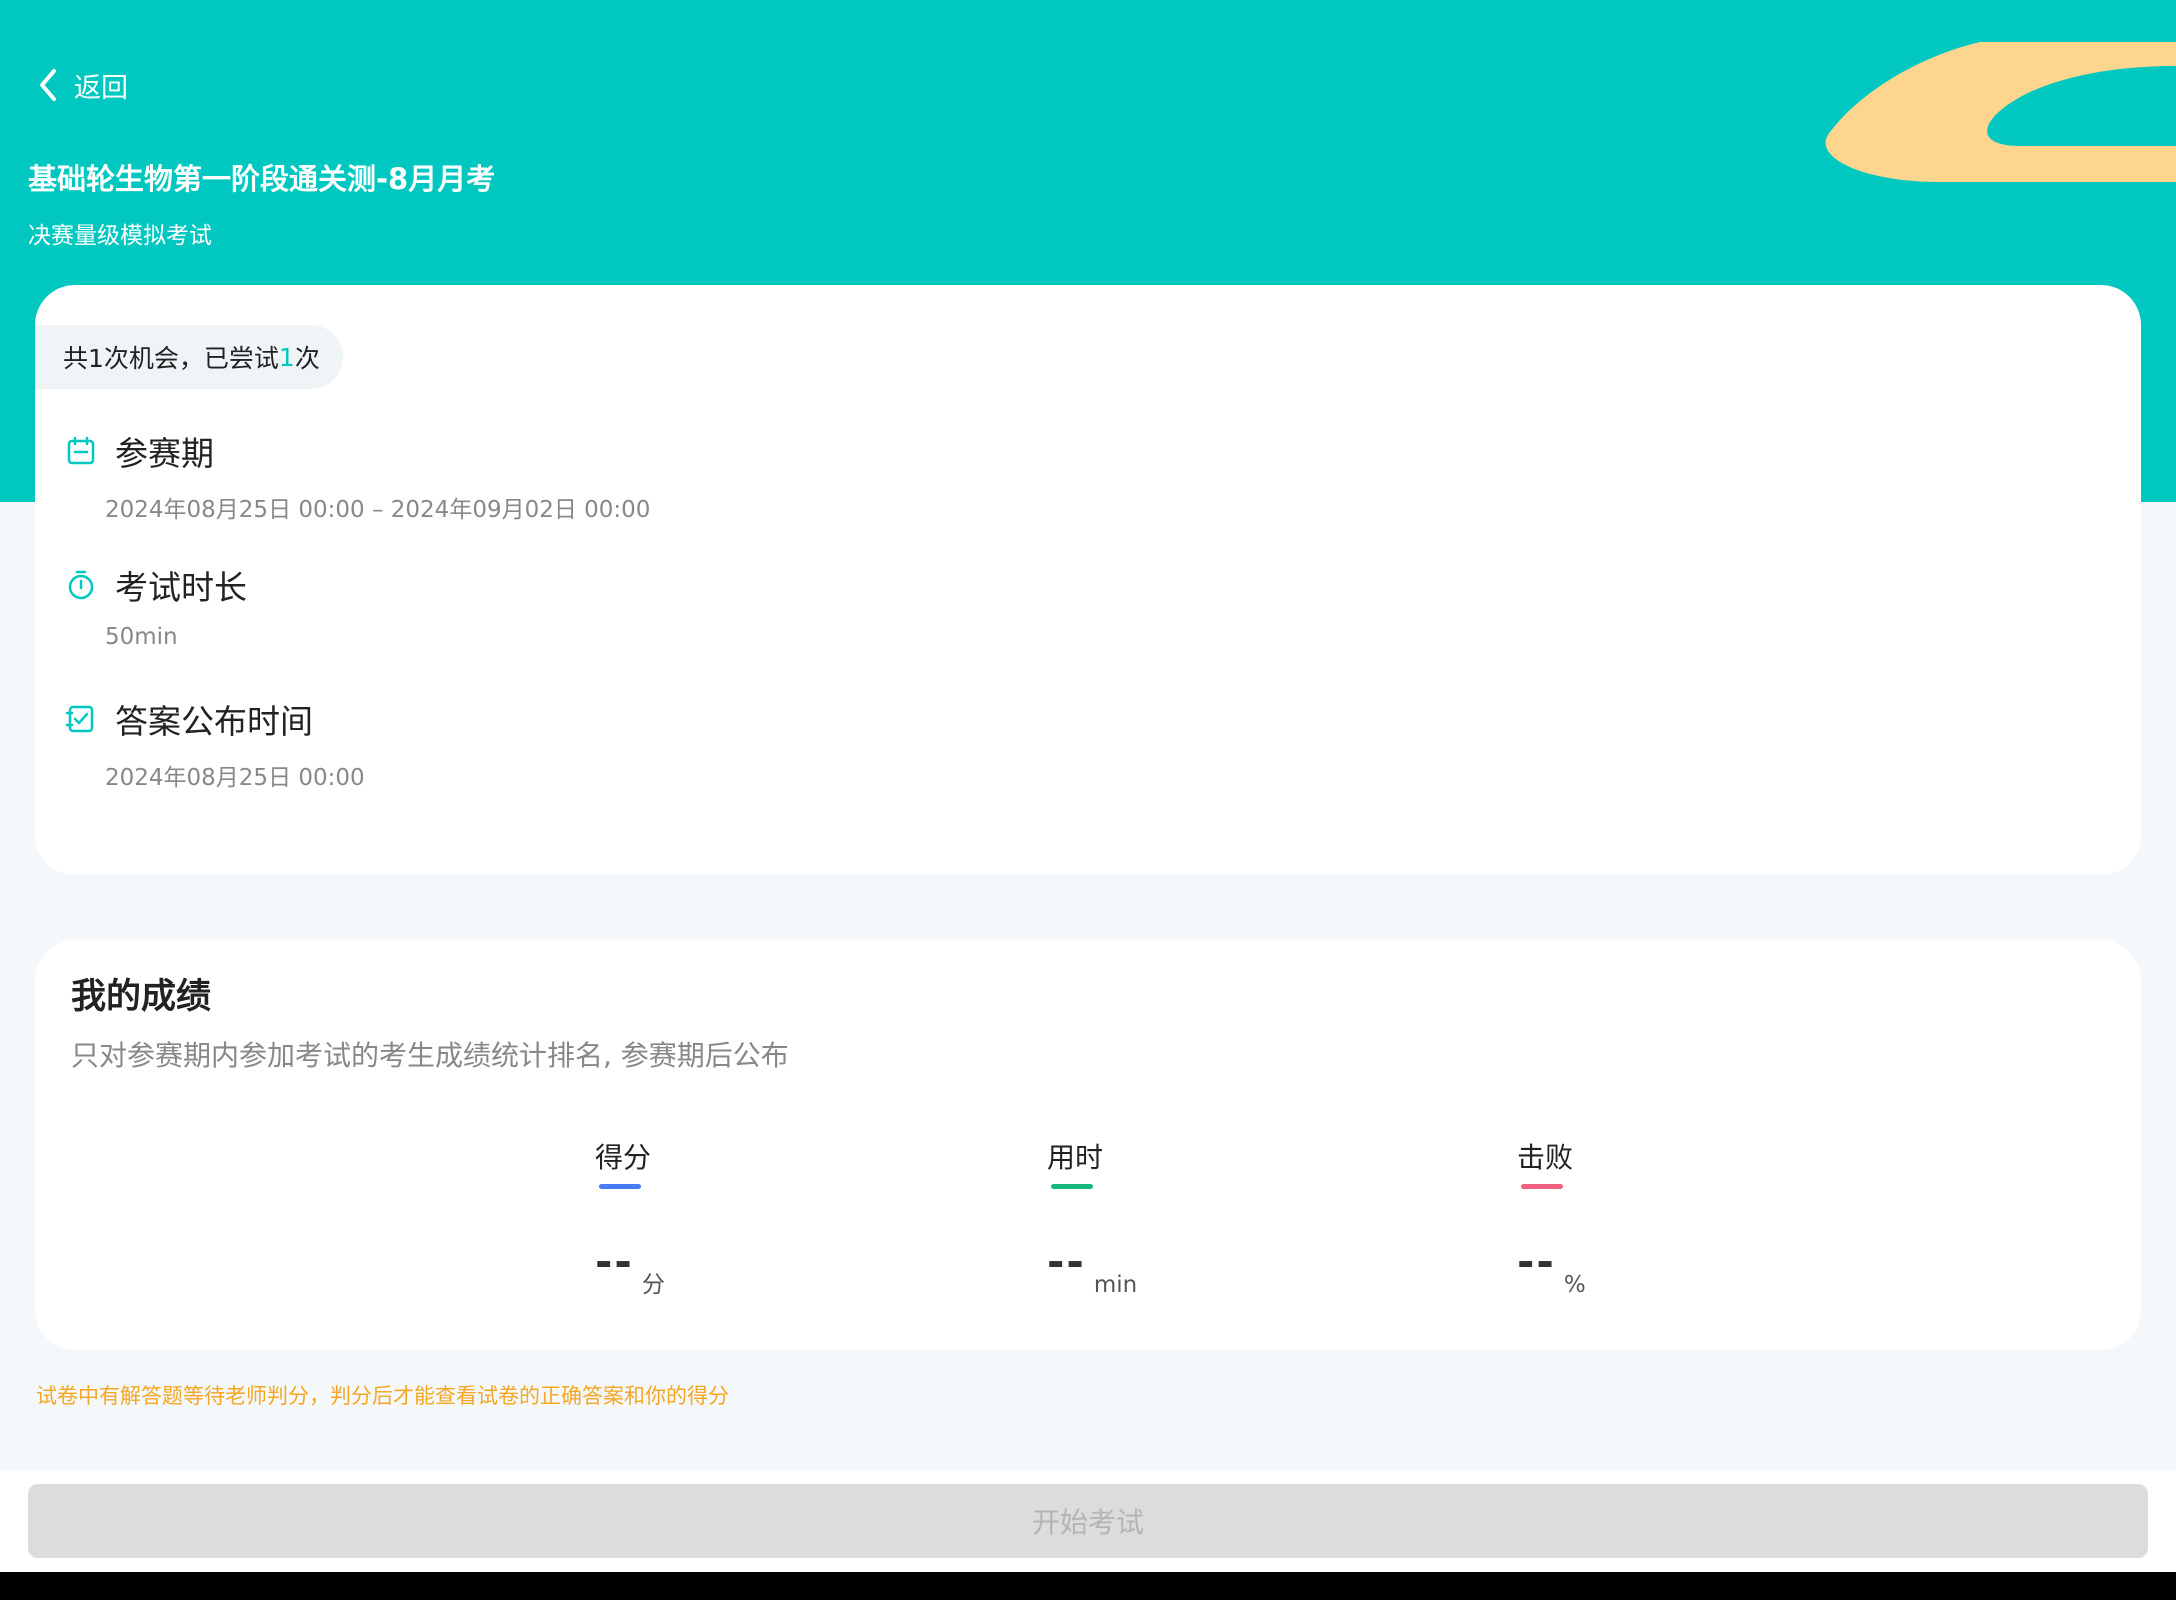  What do you see at coordinates (307, 358) in the screenshot?
I see `attempts-suffix: 次` at bounding box center [307, 358].